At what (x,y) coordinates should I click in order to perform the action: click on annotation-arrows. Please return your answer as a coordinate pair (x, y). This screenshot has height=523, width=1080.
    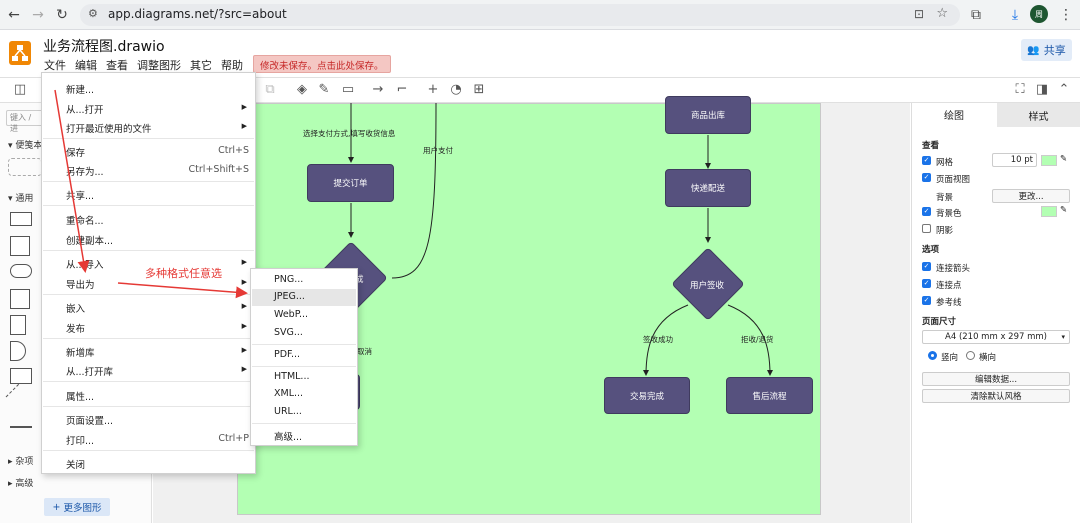
    Looking at the image, I should click on (151, 194).